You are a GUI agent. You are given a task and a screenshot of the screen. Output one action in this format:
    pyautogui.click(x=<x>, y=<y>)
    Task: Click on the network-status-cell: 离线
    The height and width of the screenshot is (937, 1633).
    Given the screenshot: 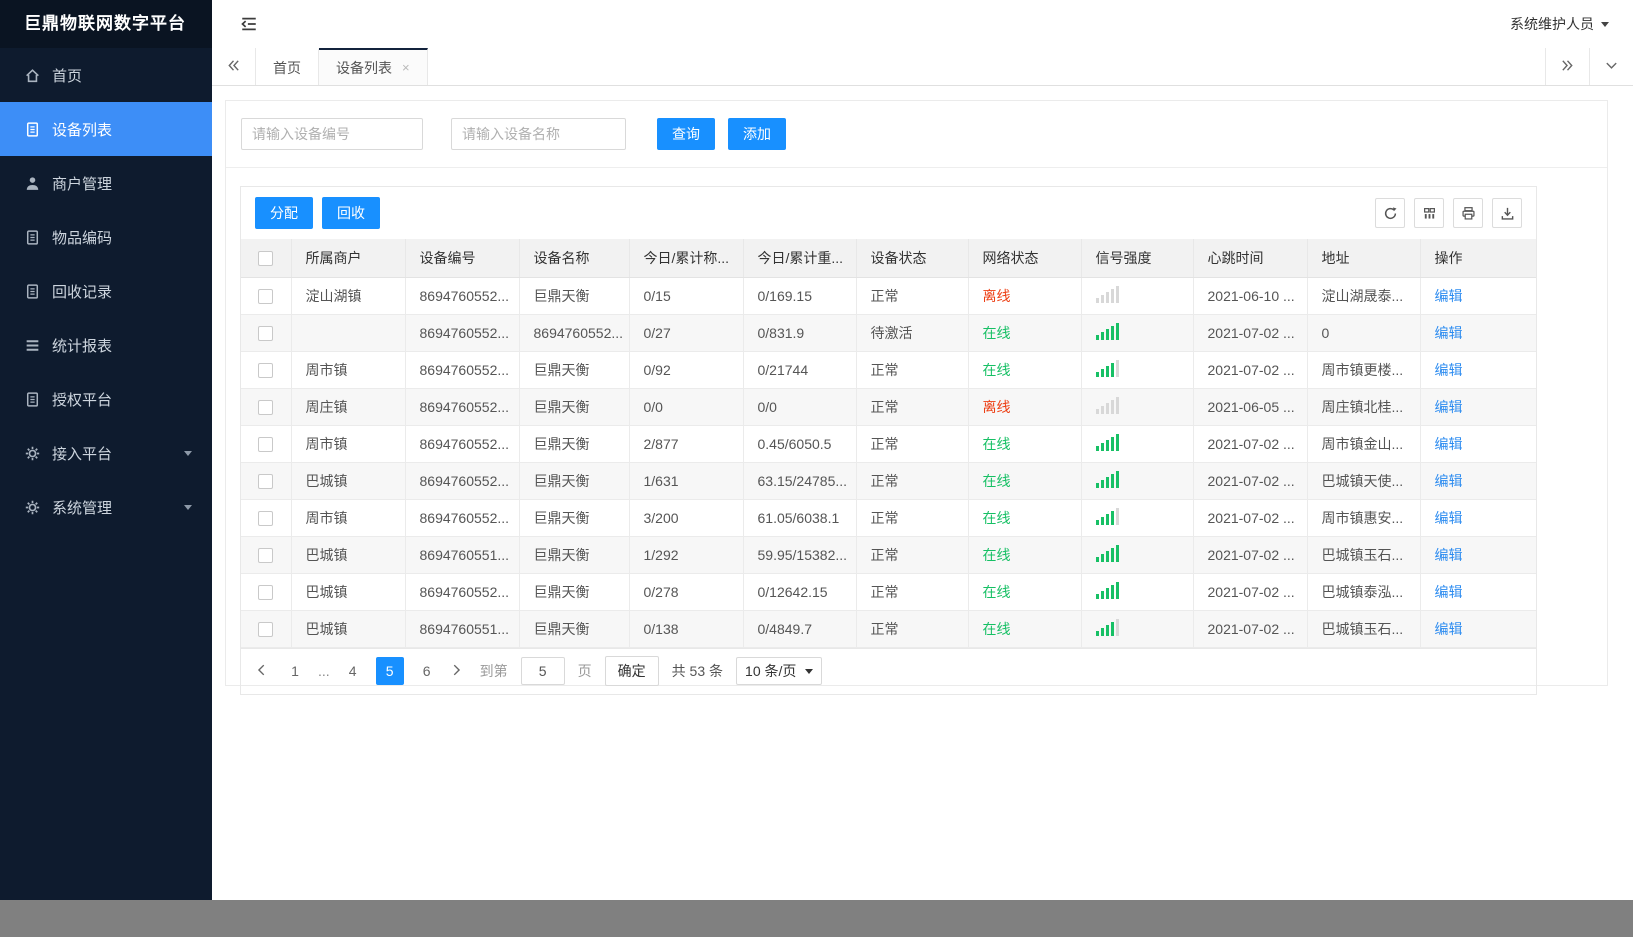 What is the action you would take?
    pyautogui.click(x=1025, y=296)
    